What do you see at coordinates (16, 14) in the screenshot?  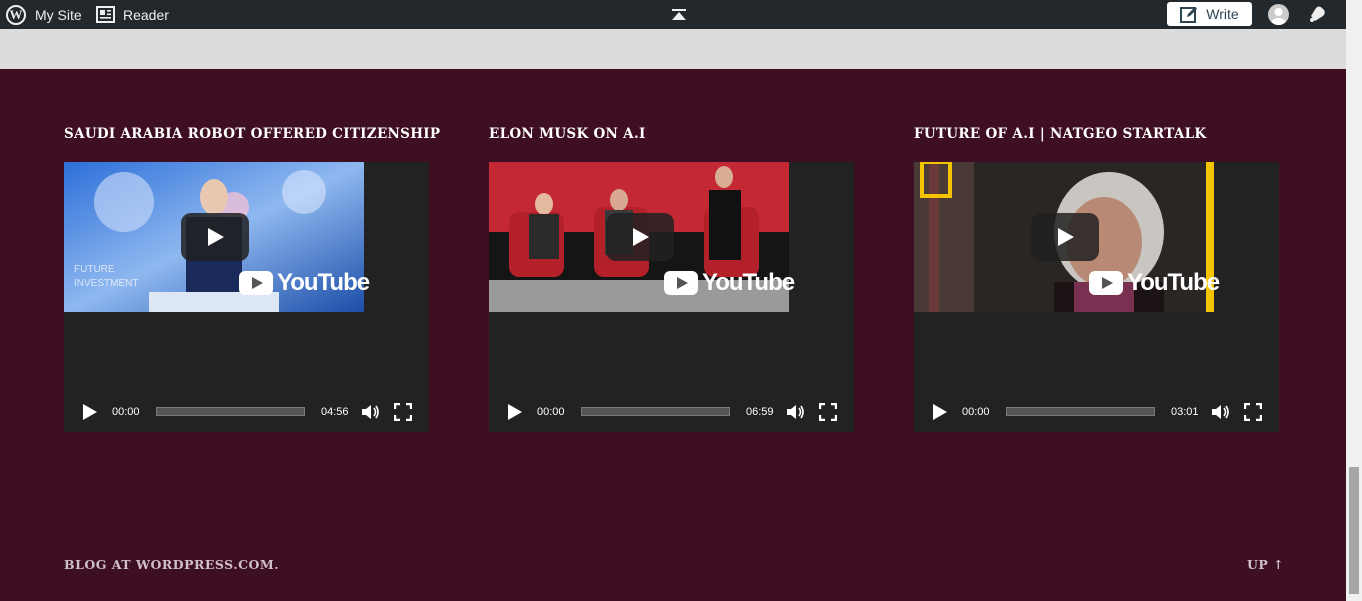 I see `wordpress-logo-icon: W` at bounding box center [16, 14].